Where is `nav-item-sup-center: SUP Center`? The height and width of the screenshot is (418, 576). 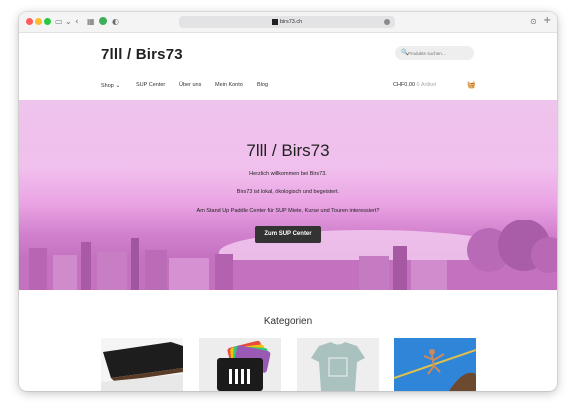
nav-item-sup-center: SUP Center is located at coordinates (150, 85).